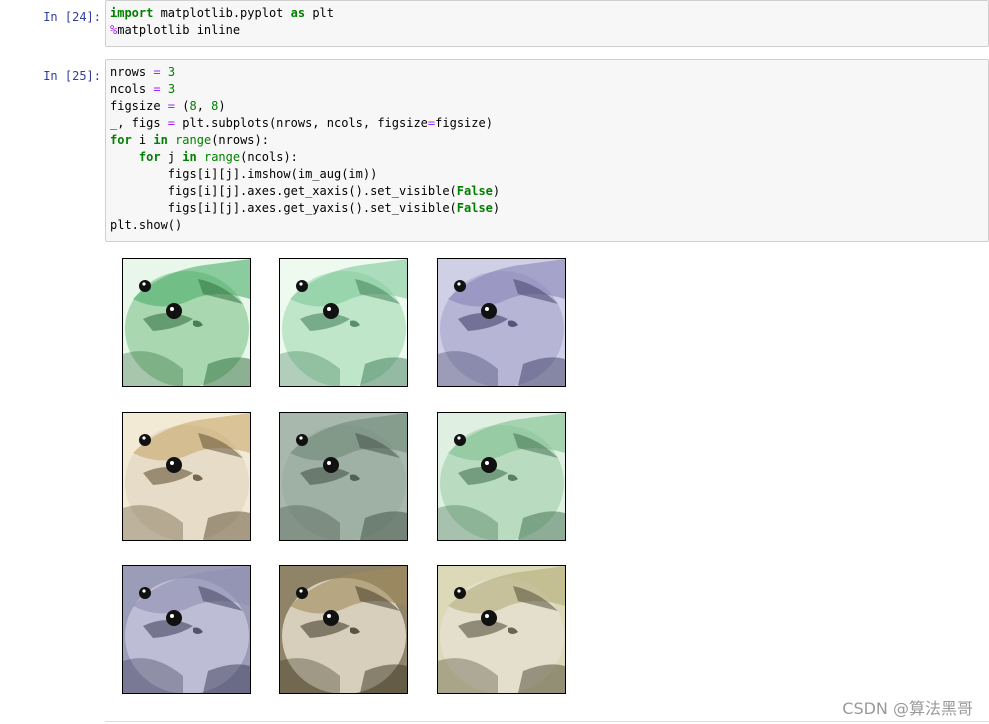 This screenshot has width=989, height=724. I want to click on code-token: plt, so click(319, 13).